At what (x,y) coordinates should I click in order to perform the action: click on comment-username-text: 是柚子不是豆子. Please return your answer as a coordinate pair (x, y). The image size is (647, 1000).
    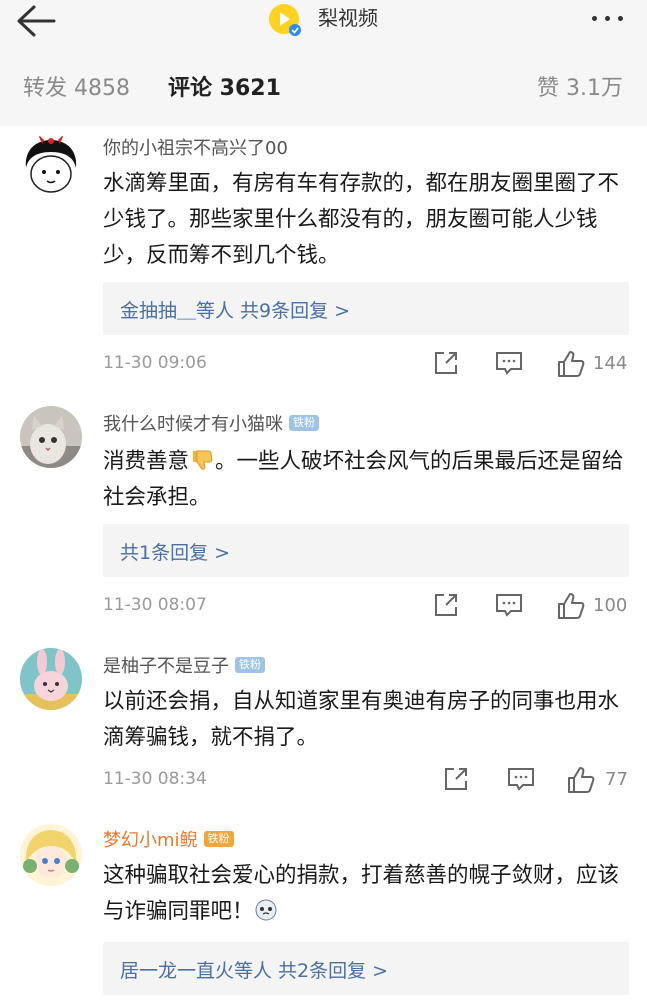
    Looking at the image, I should click on (166, 666).